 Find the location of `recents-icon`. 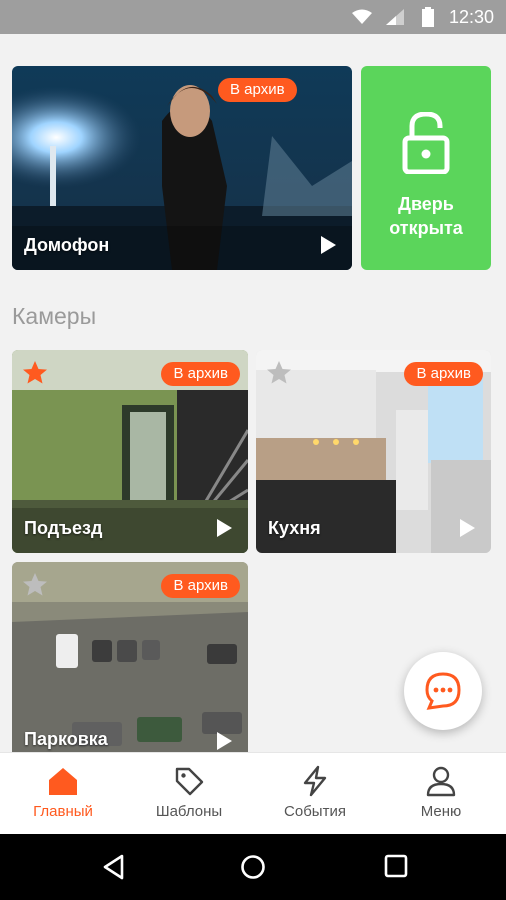

recents-icon is located at coordinates (396, 866).